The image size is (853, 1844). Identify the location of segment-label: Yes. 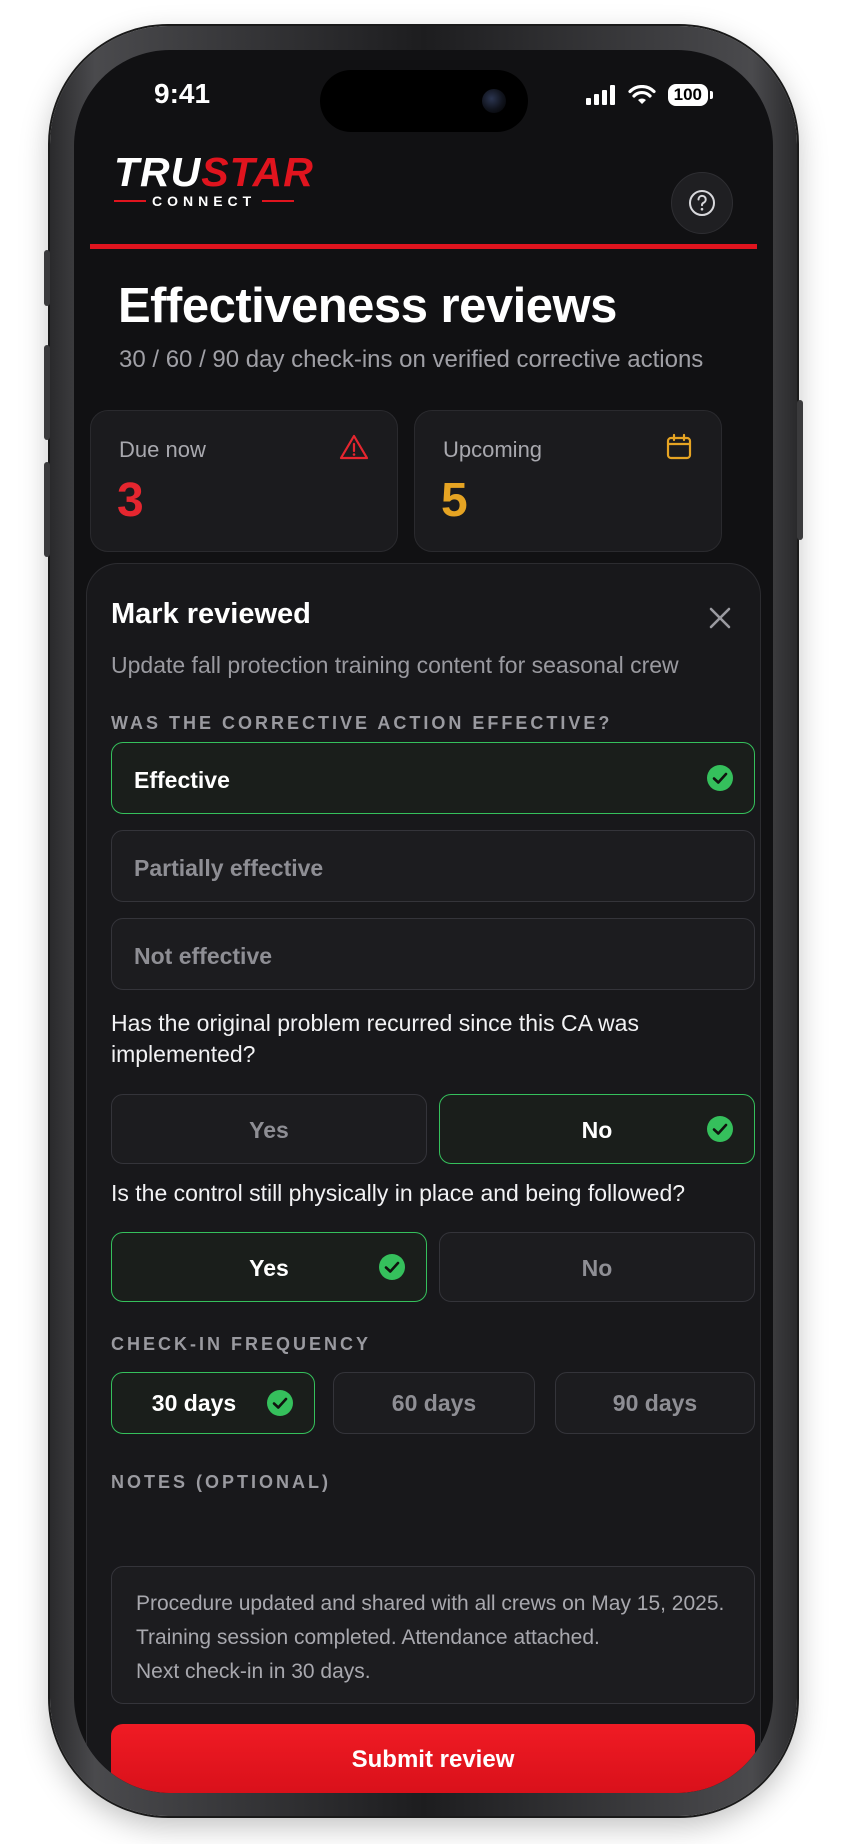
(269, 1130).